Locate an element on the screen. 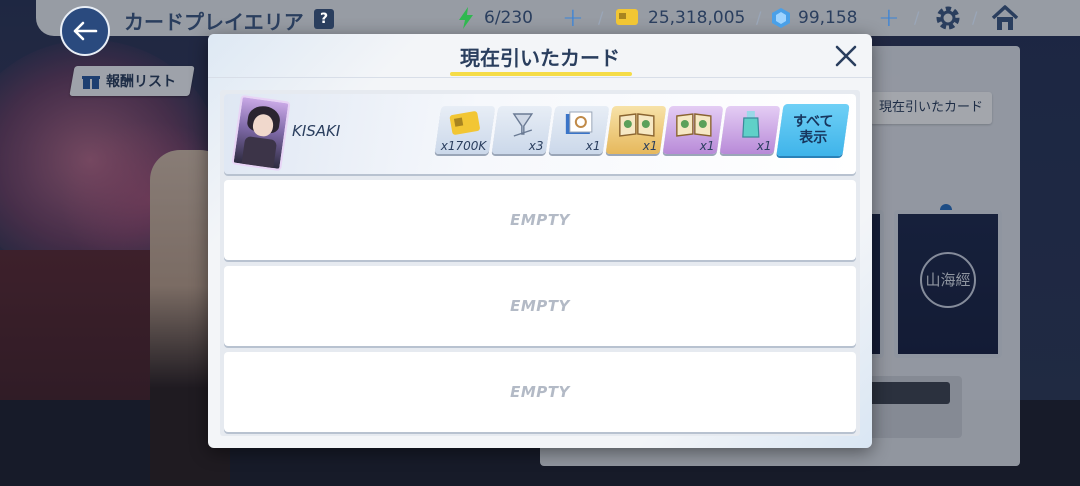  reward-item: x1700K is located at coordinates (465, 130).